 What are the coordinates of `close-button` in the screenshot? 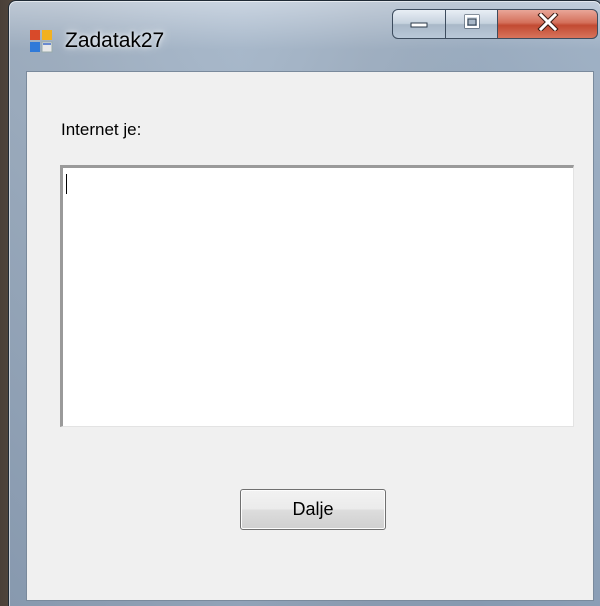 It's located at (548, 24).